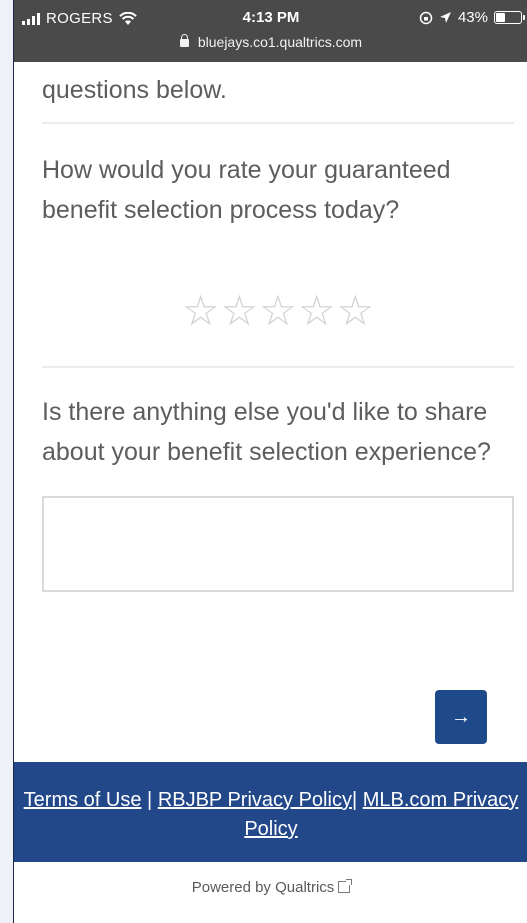 The image size is (527, 923). I want to click on status-right: 43%, so click(472, 17).